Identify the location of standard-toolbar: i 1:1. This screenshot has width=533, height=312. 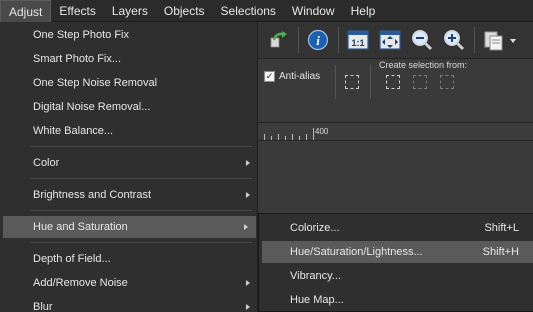
(395, 40).